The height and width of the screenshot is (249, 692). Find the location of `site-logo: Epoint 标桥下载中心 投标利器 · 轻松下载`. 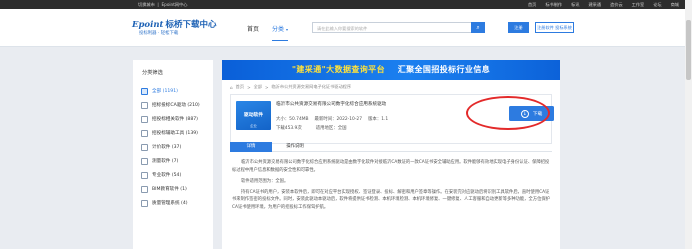

site-logo: Epoint 标桥下载中心 投标利器 · 轻松下载 is located at coordinates (174, 27).